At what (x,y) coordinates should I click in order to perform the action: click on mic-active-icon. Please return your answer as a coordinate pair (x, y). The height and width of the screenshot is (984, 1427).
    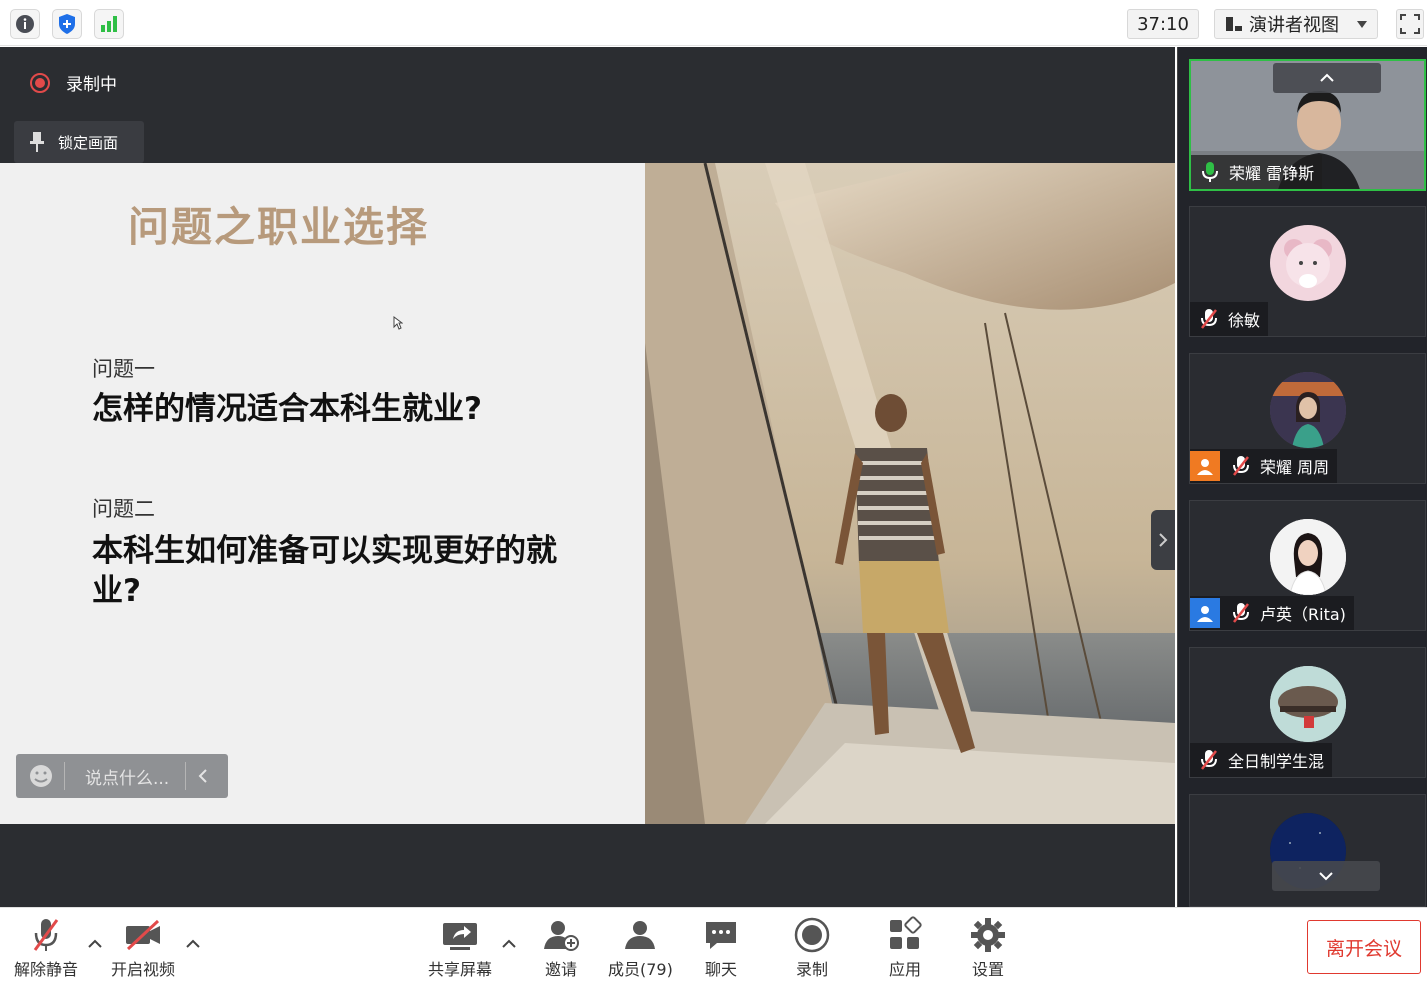
    Looking at the image, I should click on (1210, 172).